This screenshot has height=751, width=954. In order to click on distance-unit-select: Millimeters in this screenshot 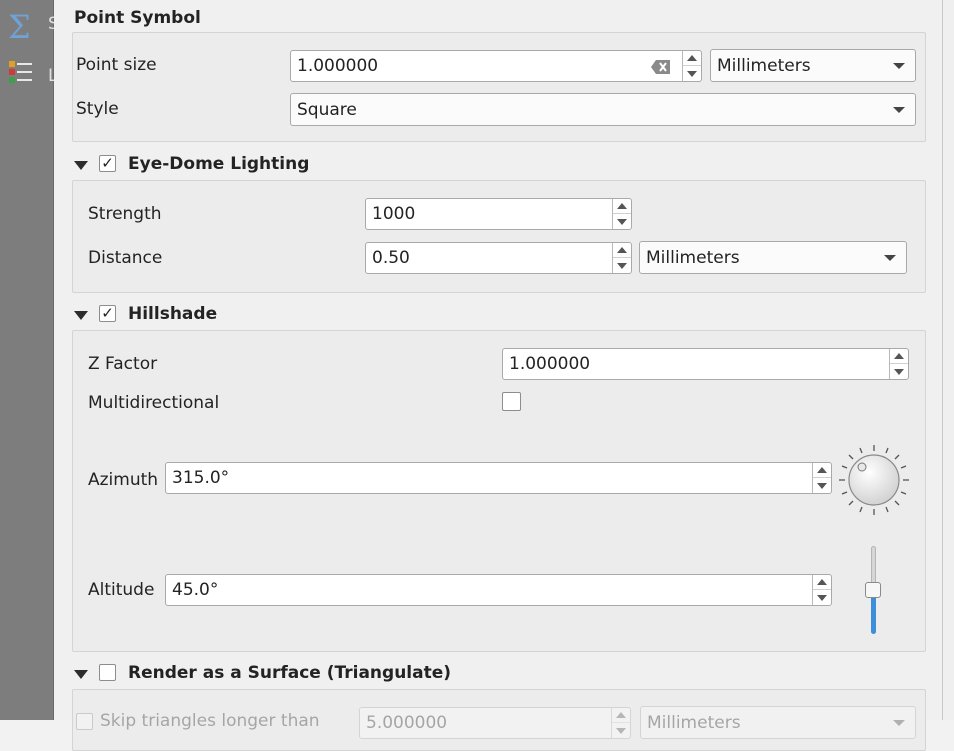, I will do `click(773, 257)`.